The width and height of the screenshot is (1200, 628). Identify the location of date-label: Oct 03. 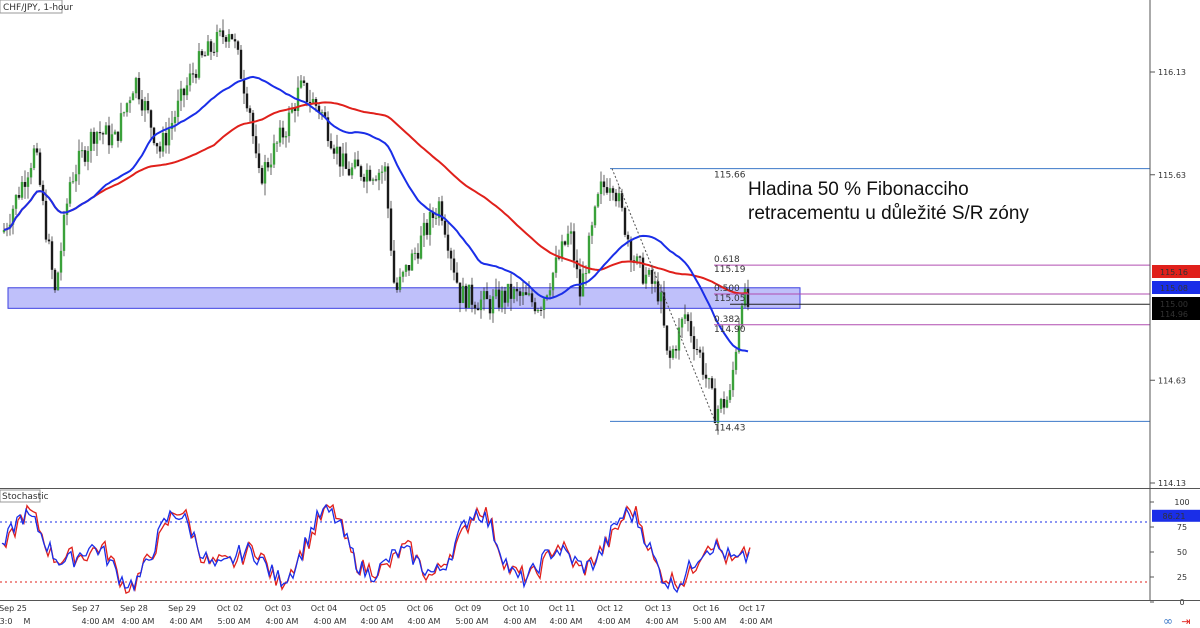
(278, 608).